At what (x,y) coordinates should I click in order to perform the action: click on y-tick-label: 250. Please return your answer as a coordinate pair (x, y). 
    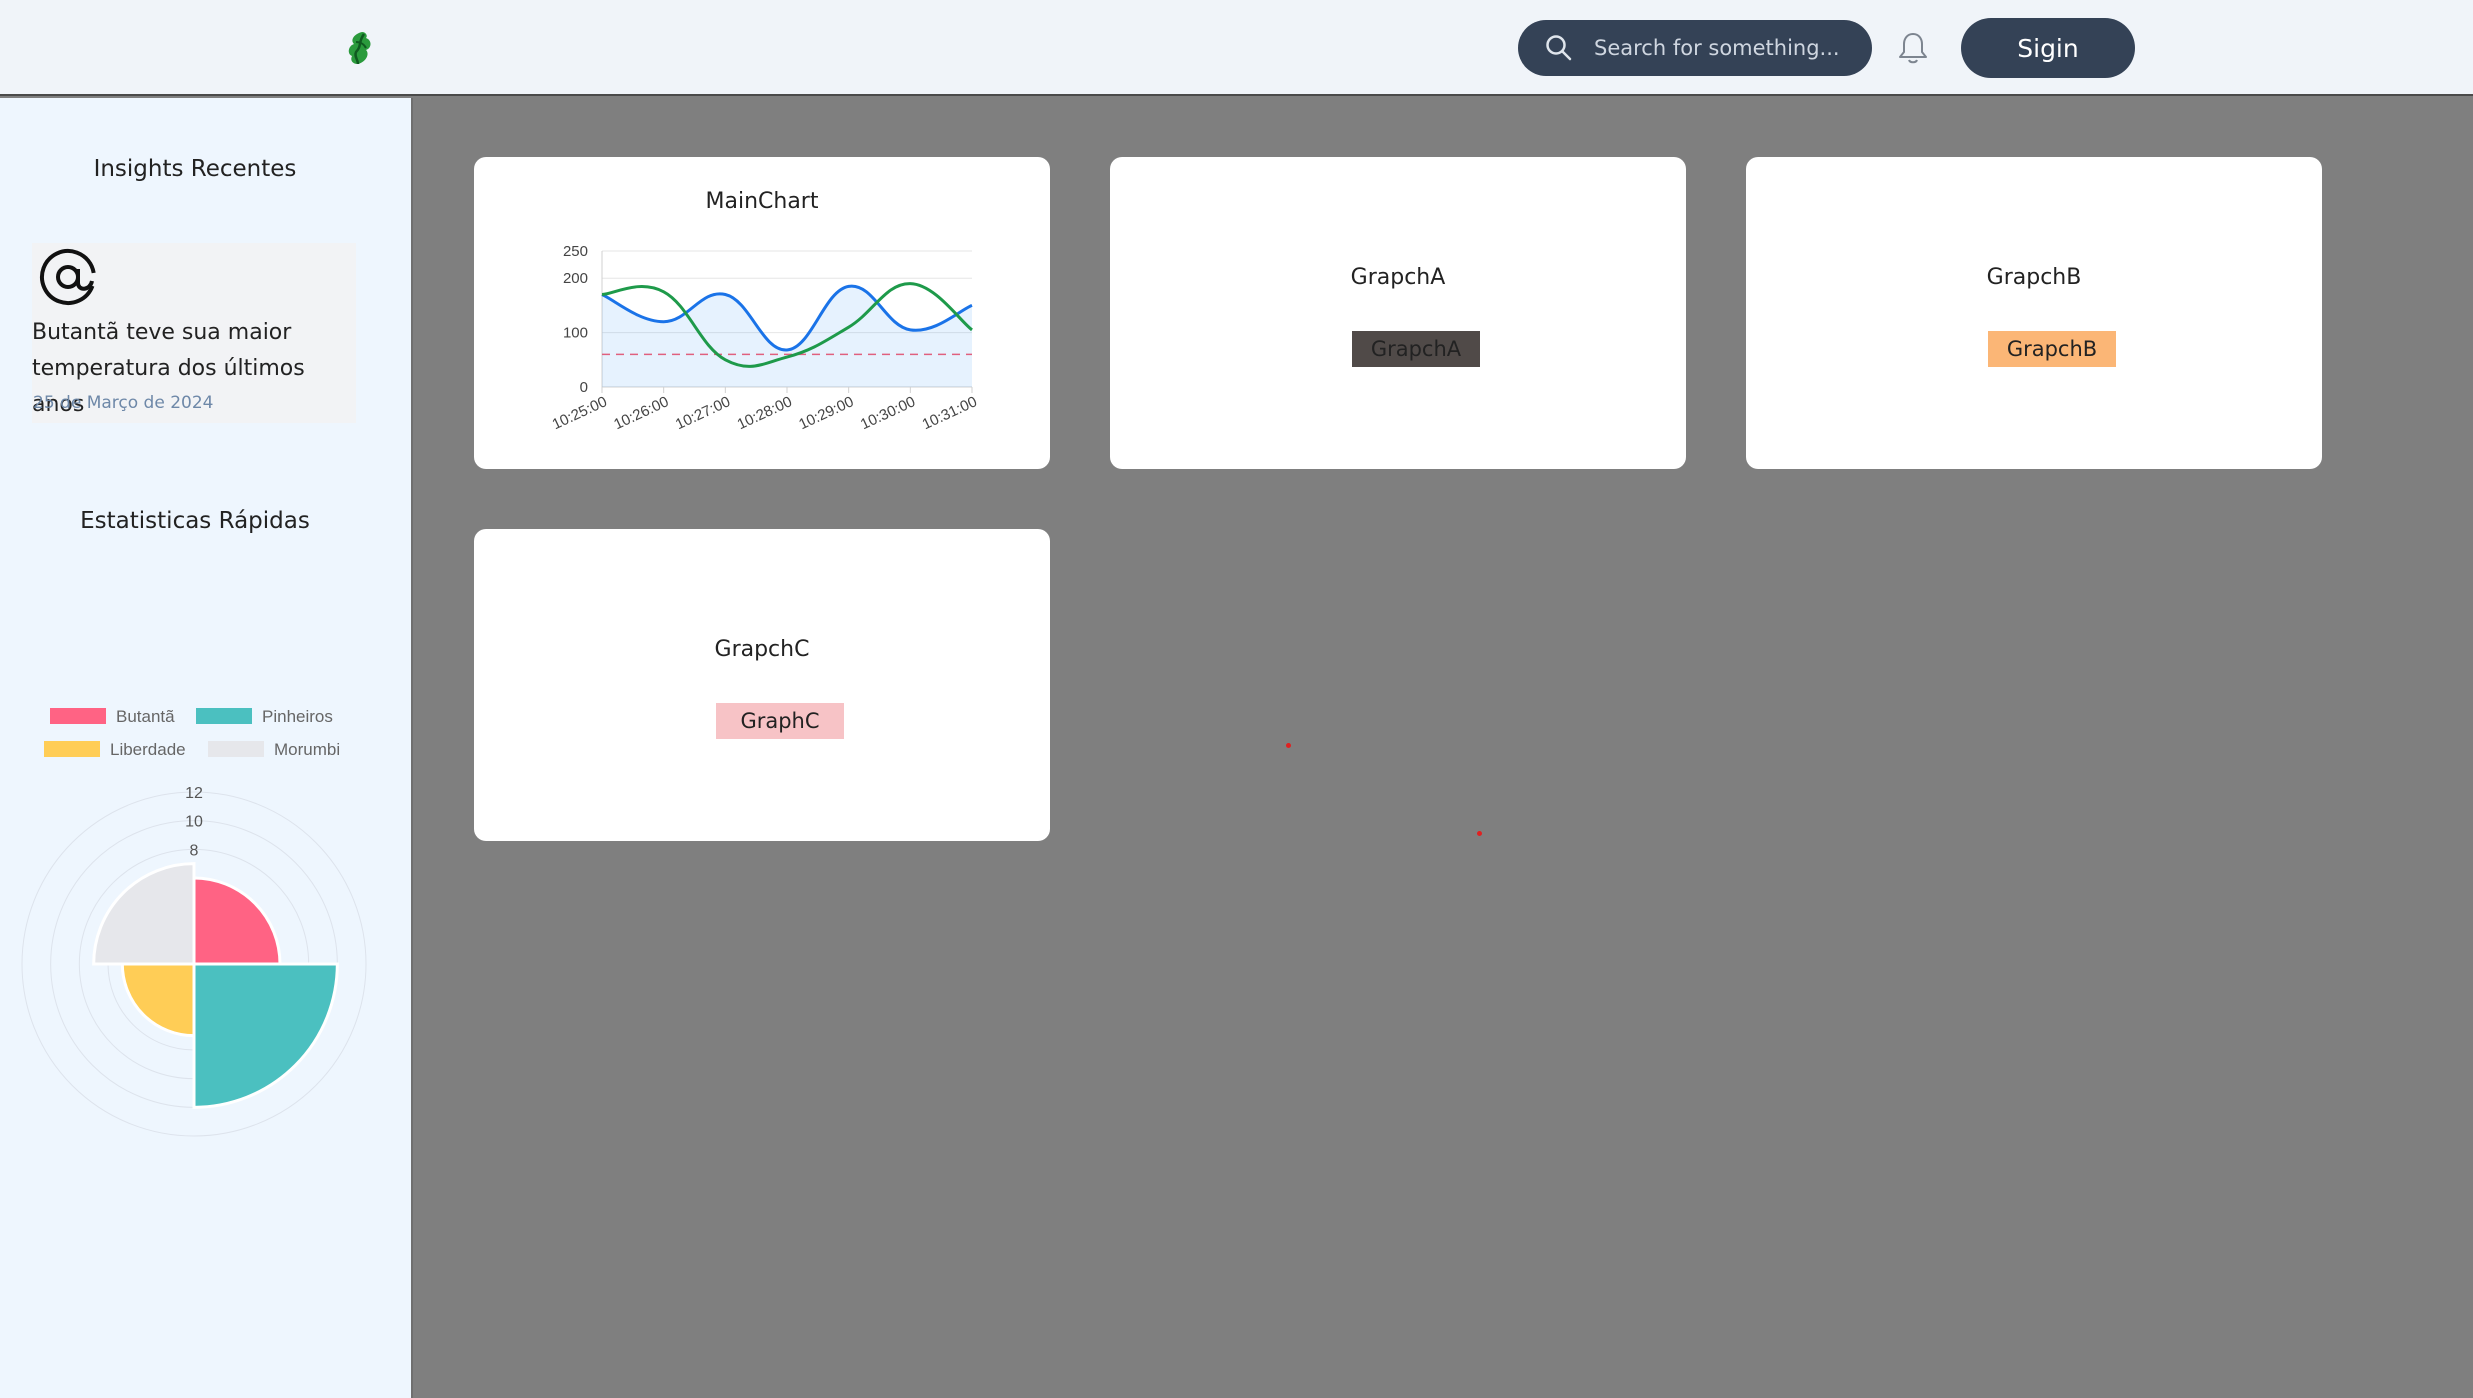
    Looking at the image, I should click on (575, 251).